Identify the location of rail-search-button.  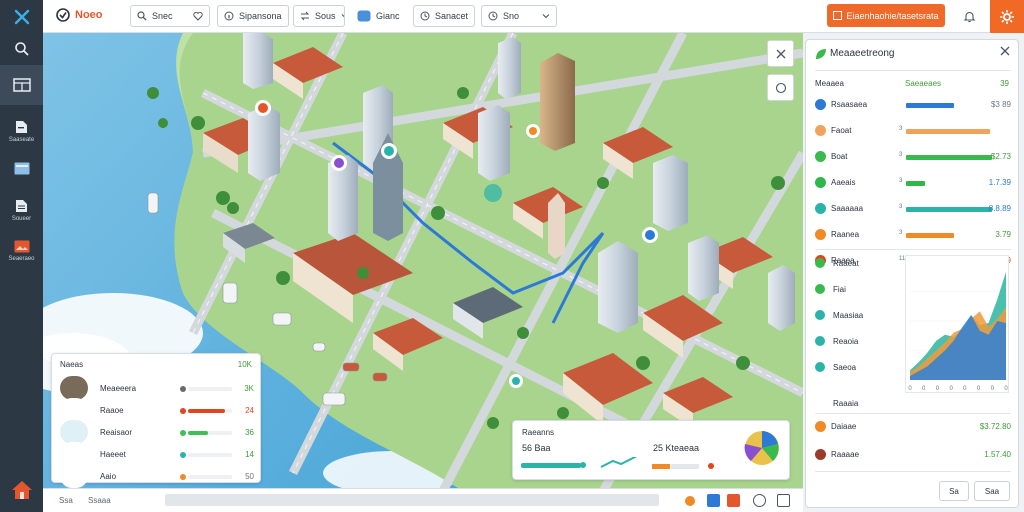
(21, 49).